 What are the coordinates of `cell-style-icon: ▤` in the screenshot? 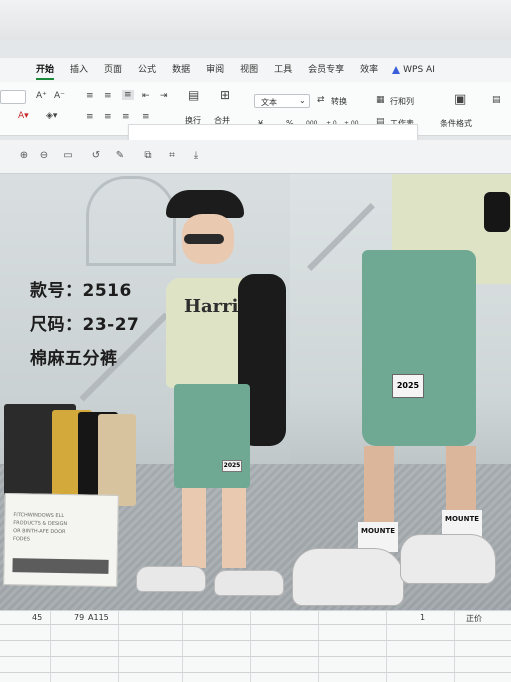 It's located at (496, 100).